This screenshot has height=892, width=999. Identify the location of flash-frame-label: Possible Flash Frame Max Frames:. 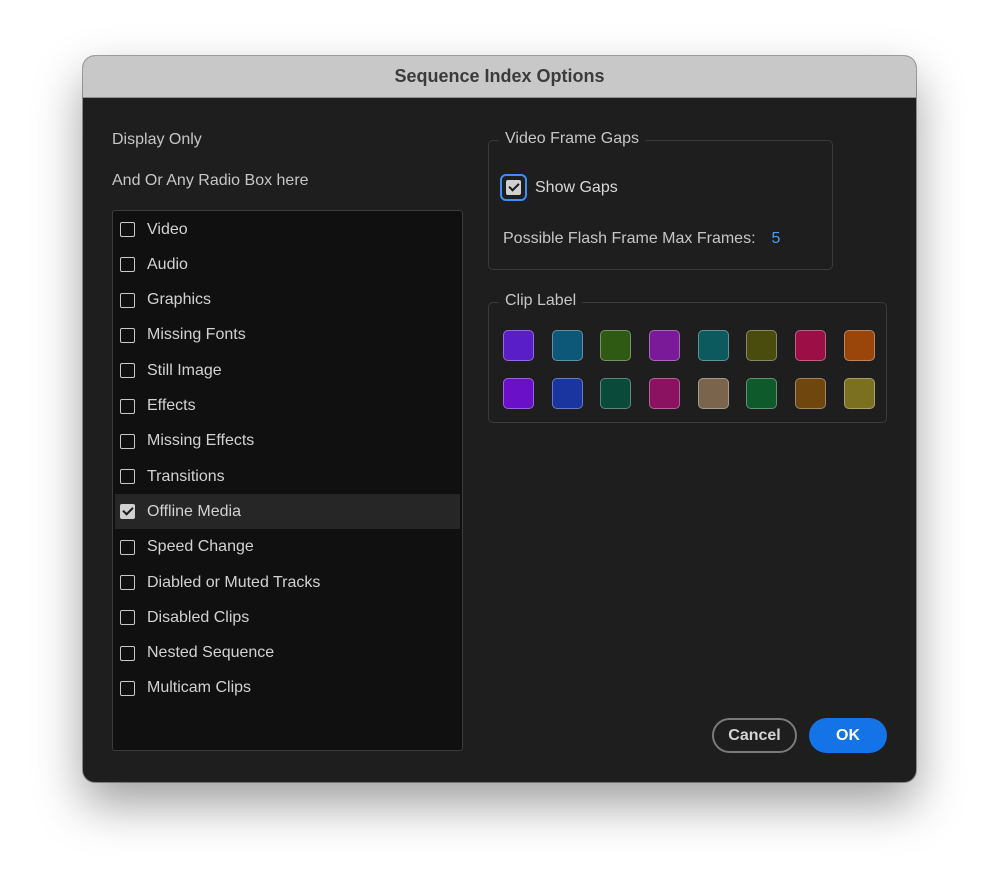
(629, 238).